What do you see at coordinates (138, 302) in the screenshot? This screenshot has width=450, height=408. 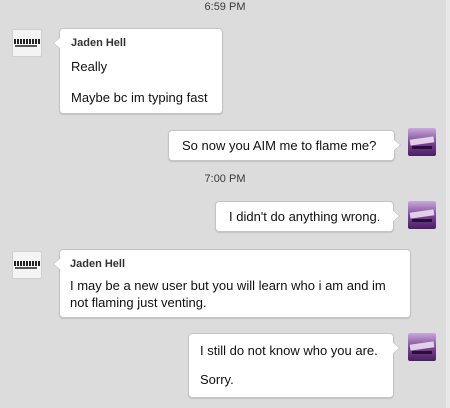 I see `message-text: not flaming just venting.` at bounding box center [138, 302].